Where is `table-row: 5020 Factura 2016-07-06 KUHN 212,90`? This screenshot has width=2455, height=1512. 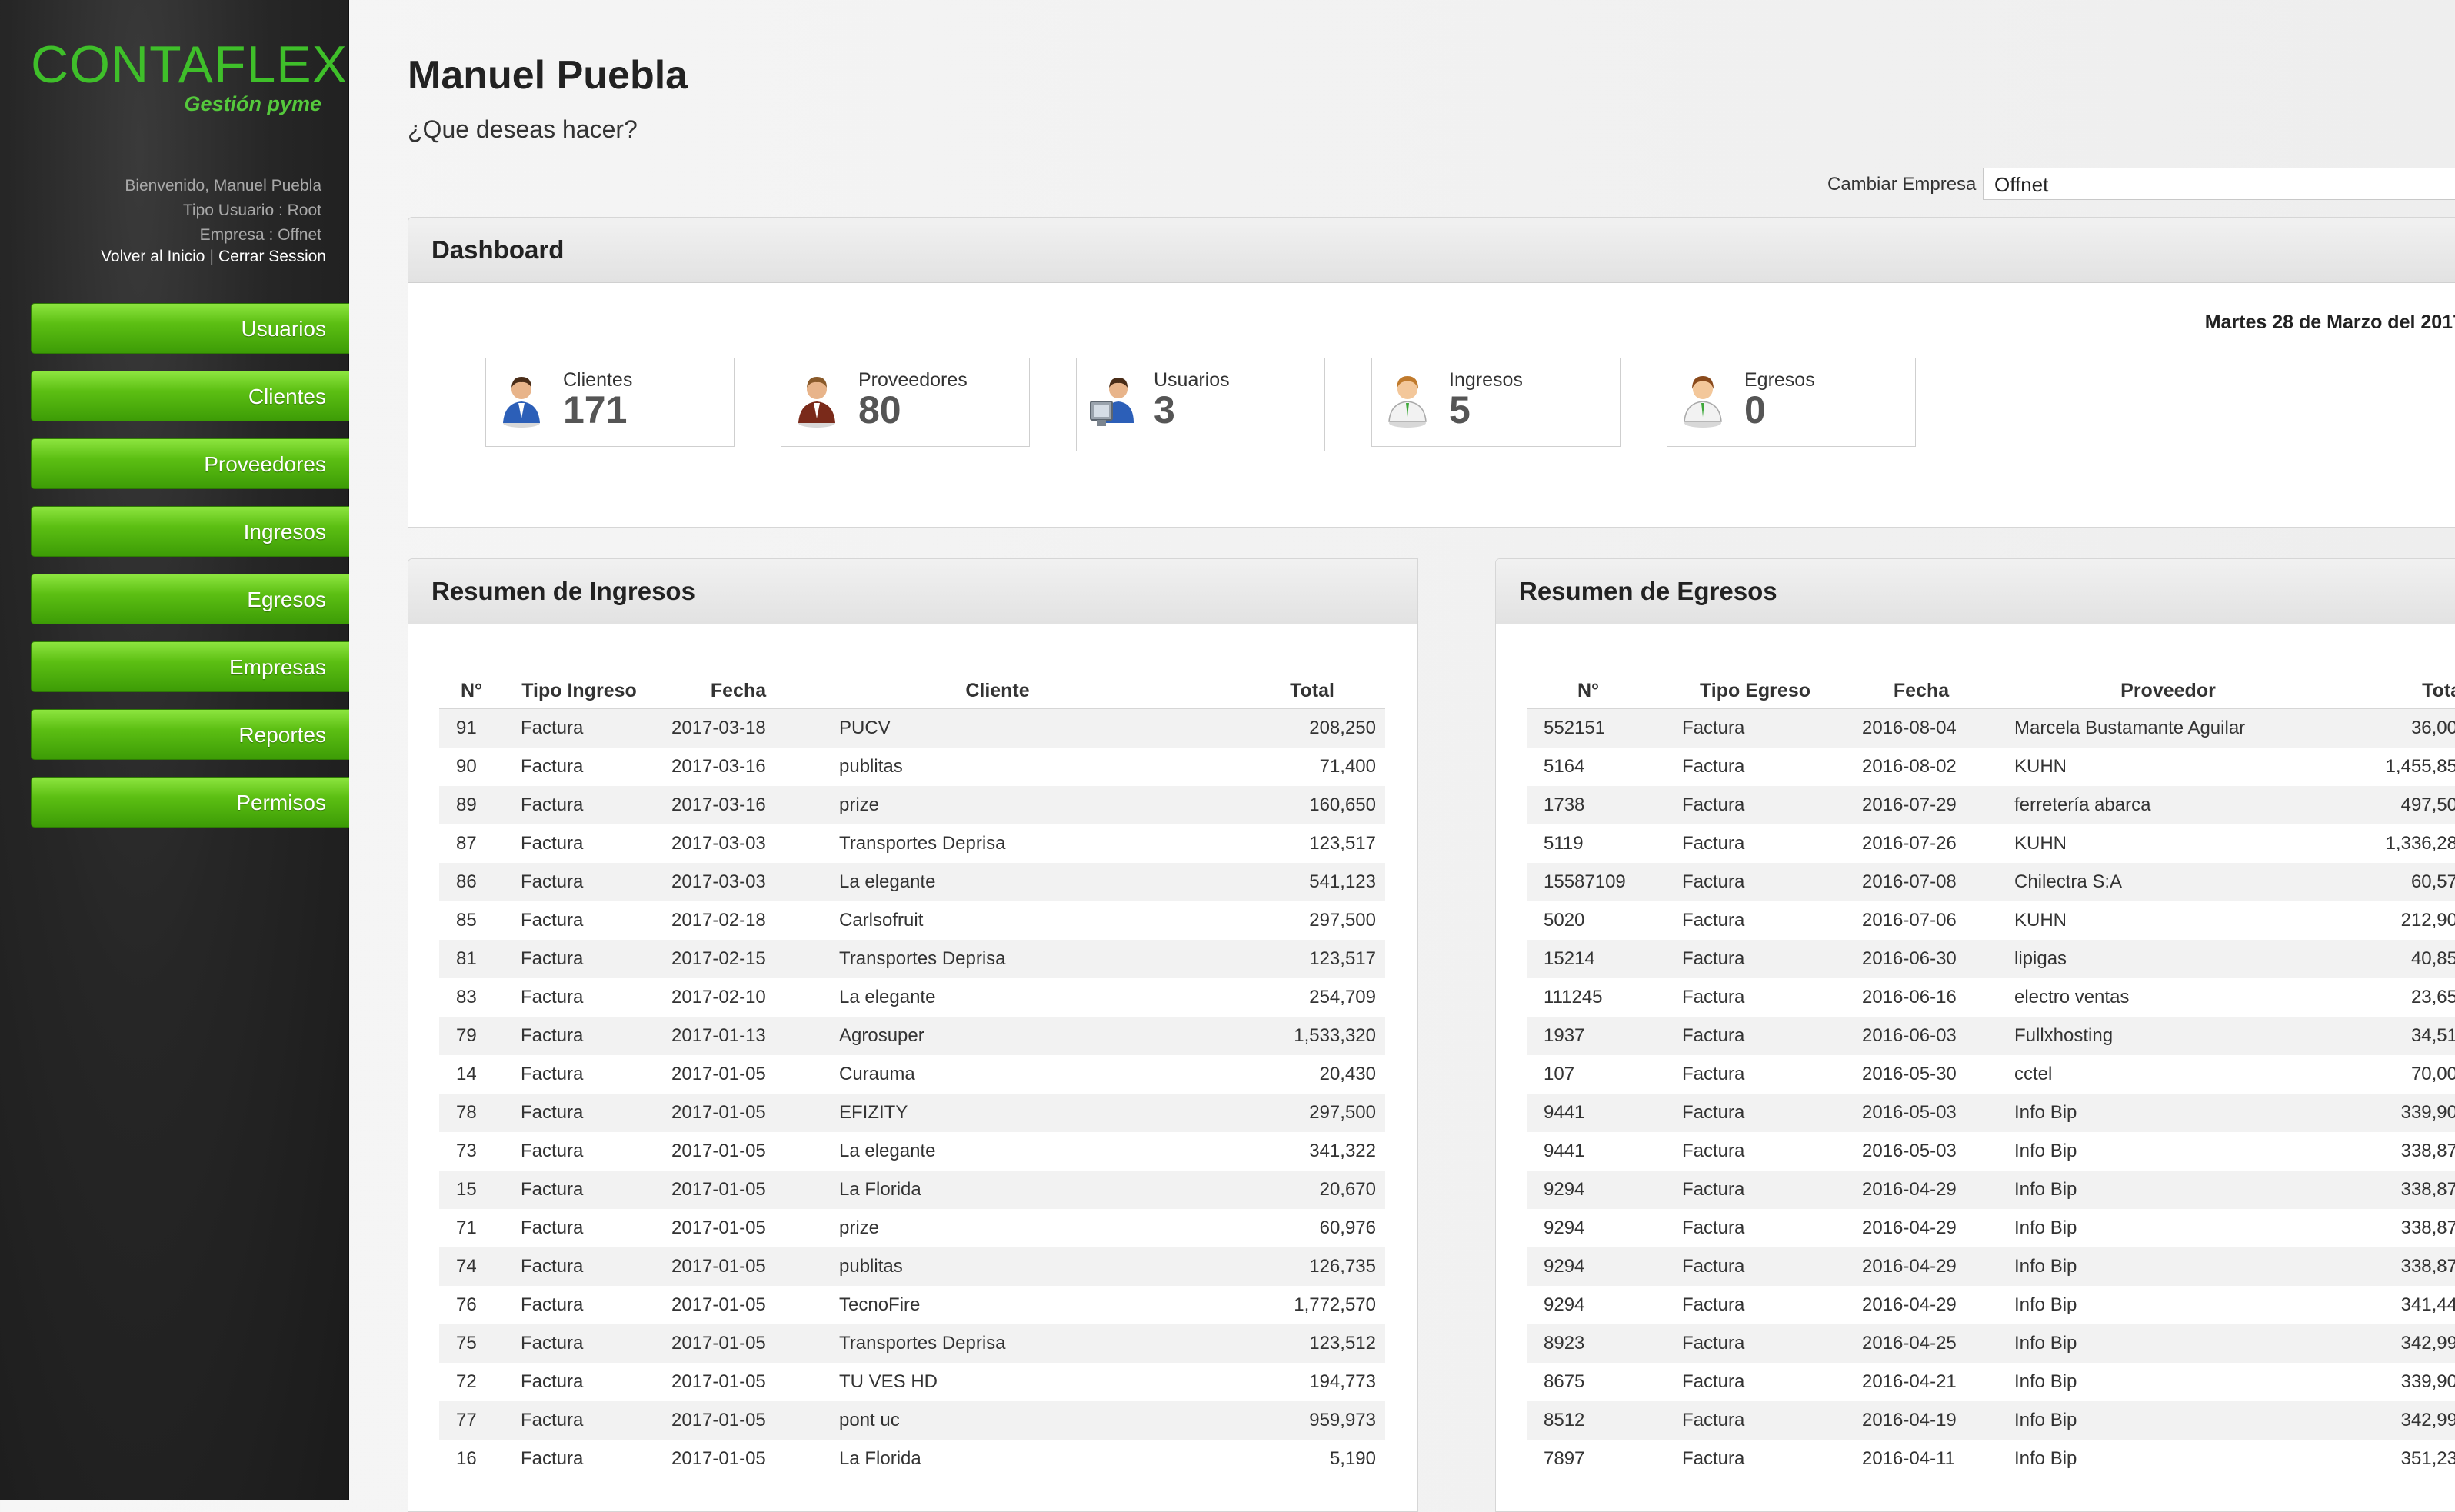 table-row: 5020 Factura 2016-07-06 KUHN 212,90 is located at coordinates (1991, 920).